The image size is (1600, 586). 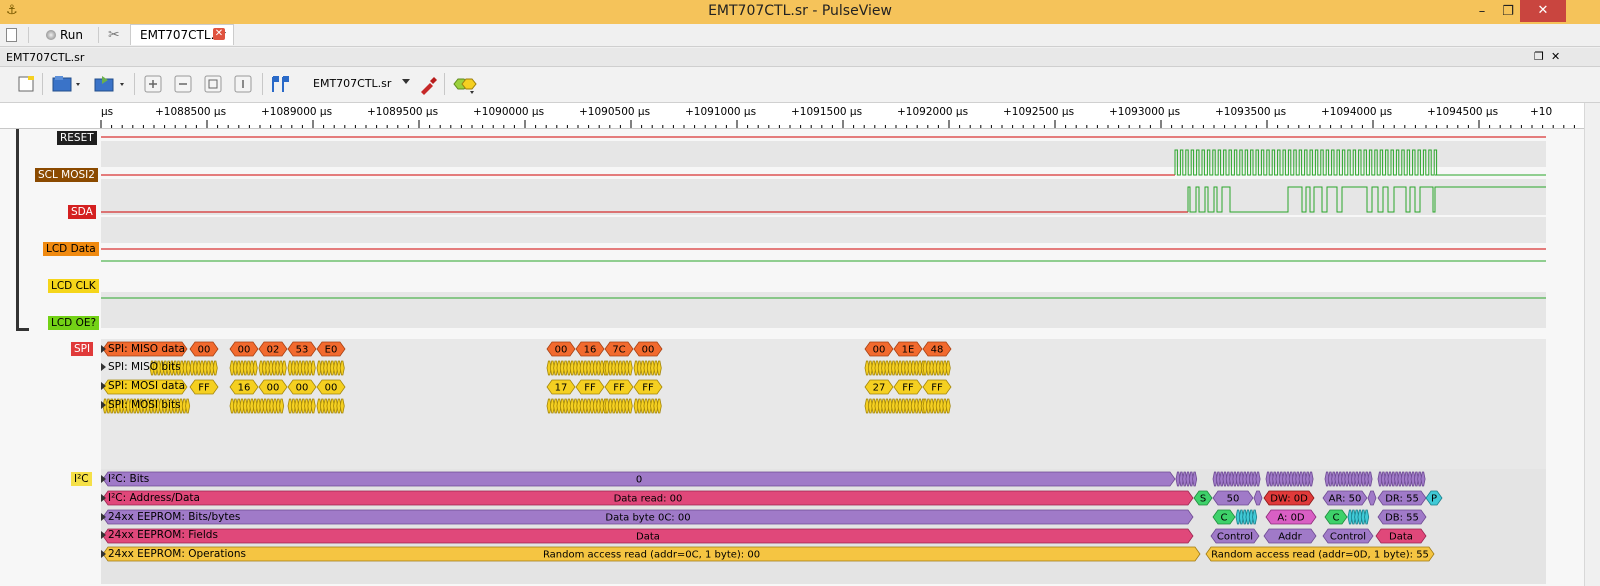 What do you see at coordinates (1357, 112) in the screenshot?
I see `ruler-tick: +1094000 μs` at bounding box center [1357, 112].